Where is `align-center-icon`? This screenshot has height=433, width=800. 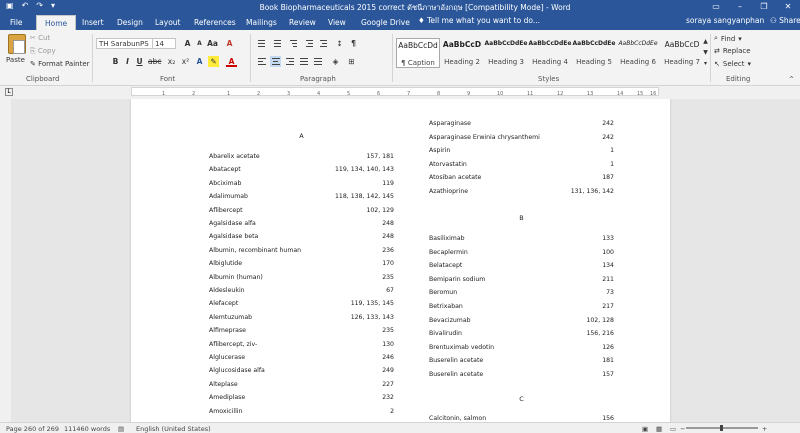
align-center-icon is located at coordinates (275, 61).